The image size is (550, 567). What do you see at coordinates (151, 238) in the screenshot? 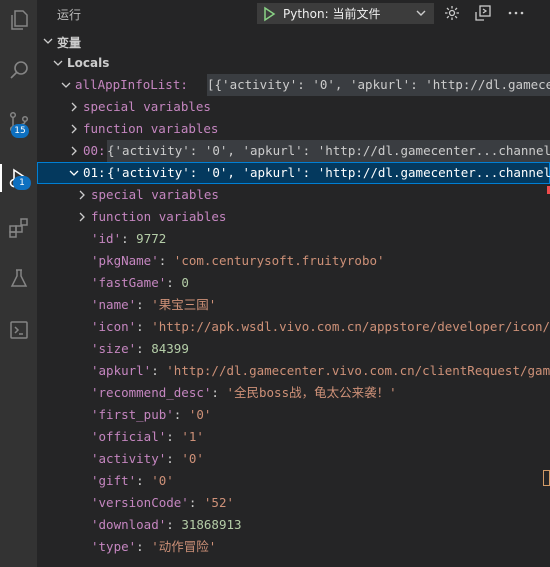
I see `entry-value: 9772` at bounding box center [151, 238].